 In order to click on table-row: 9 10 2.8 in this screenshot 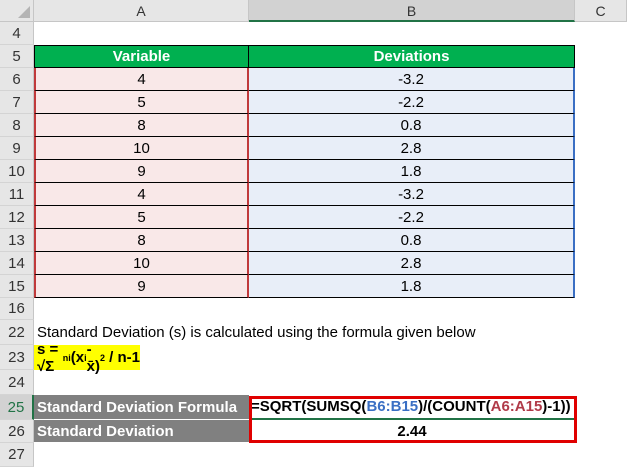, I will do `click(313, 148)`.